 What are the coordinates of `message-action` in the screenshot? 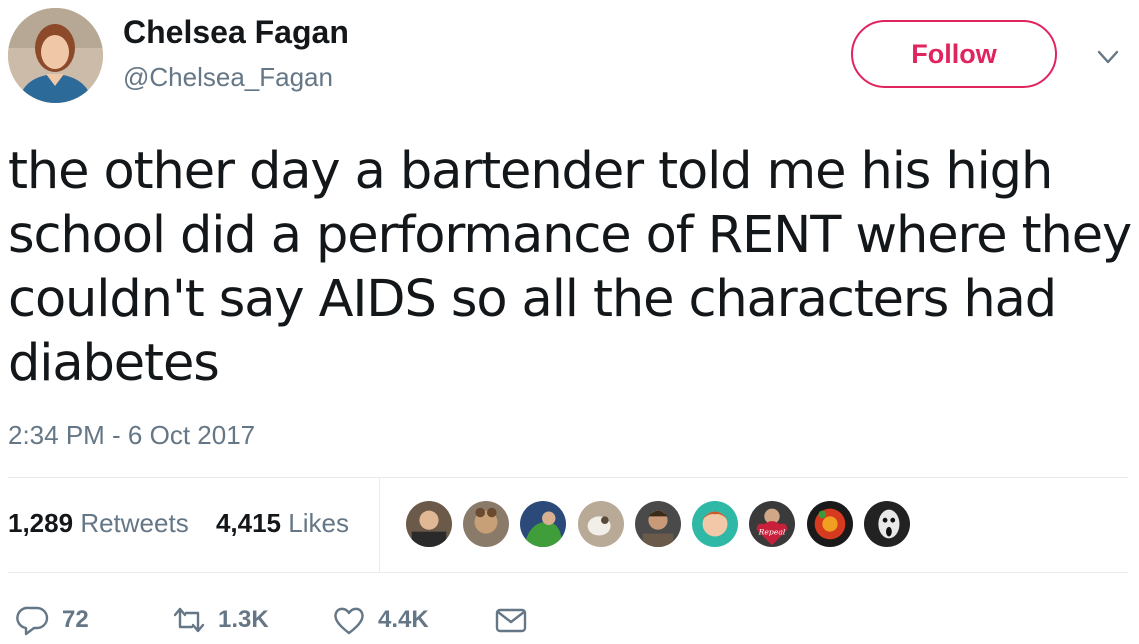 It's located at (517, 620).